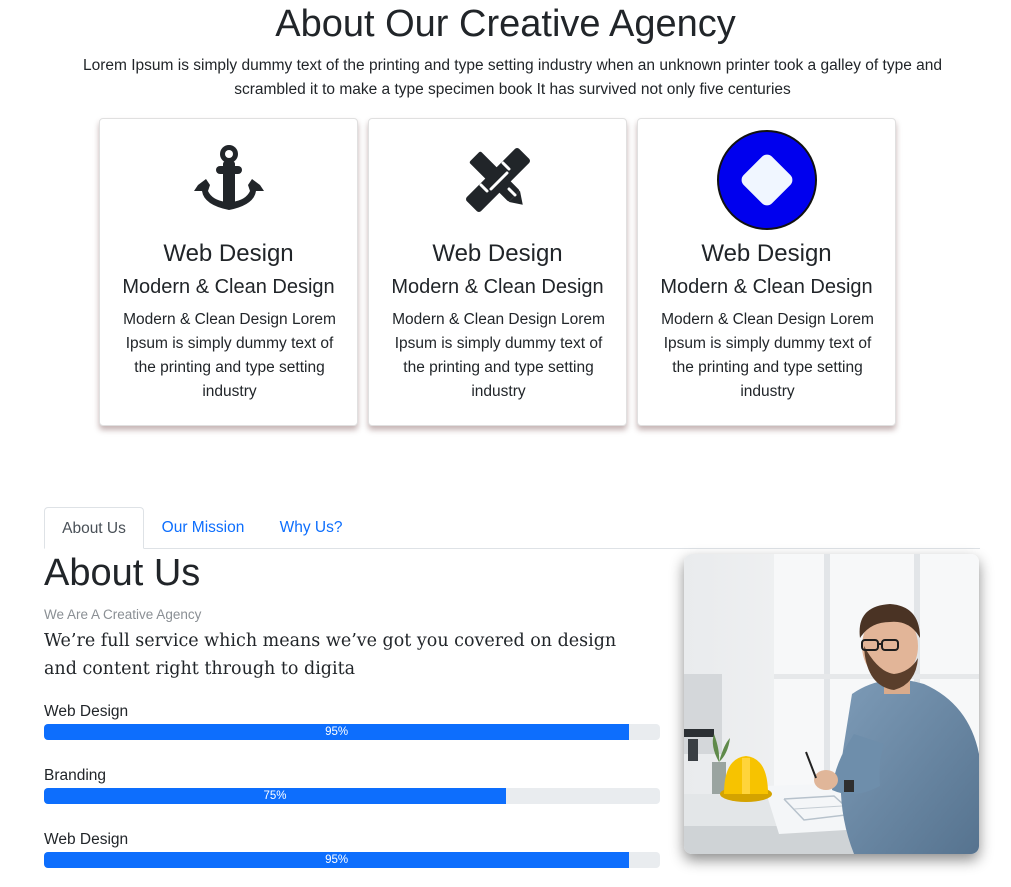  What do you see at coordinates (311, 528) in the screenshot?
I see `tab-why-us: Why Us?` at bounding box center [311, 528].